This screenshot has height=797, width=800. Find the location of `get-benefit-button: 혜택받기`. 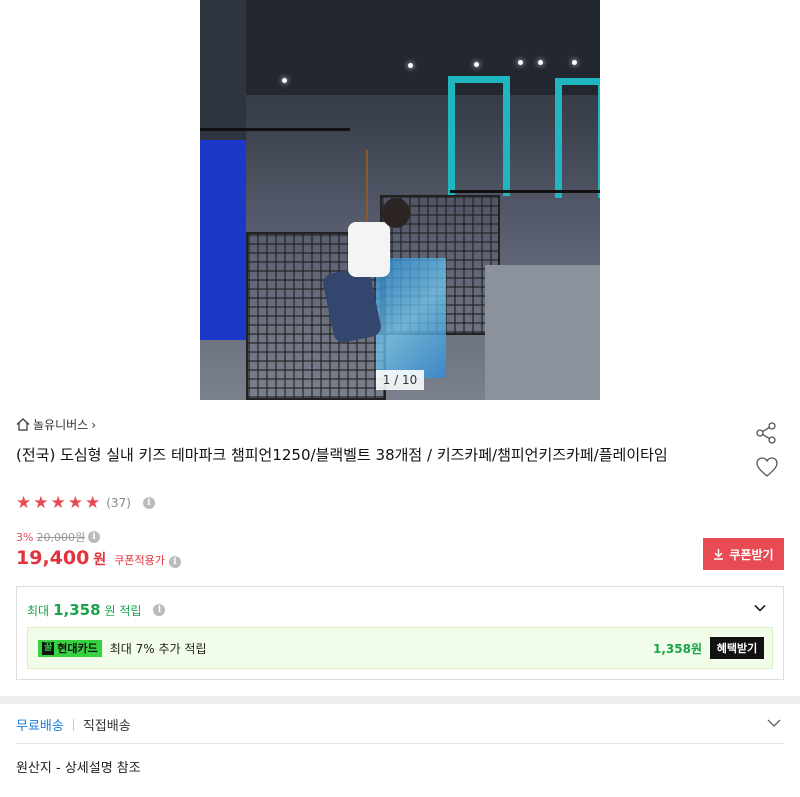

get-benefit-button: 혜택받기 is located at coordinates (737, 648).